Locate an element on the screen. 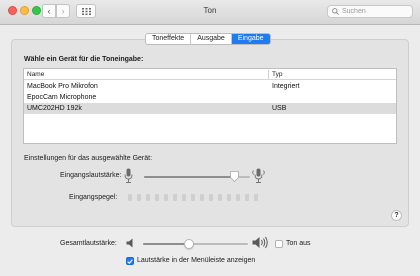  help-button: ? is located at coordinates (396, 215).